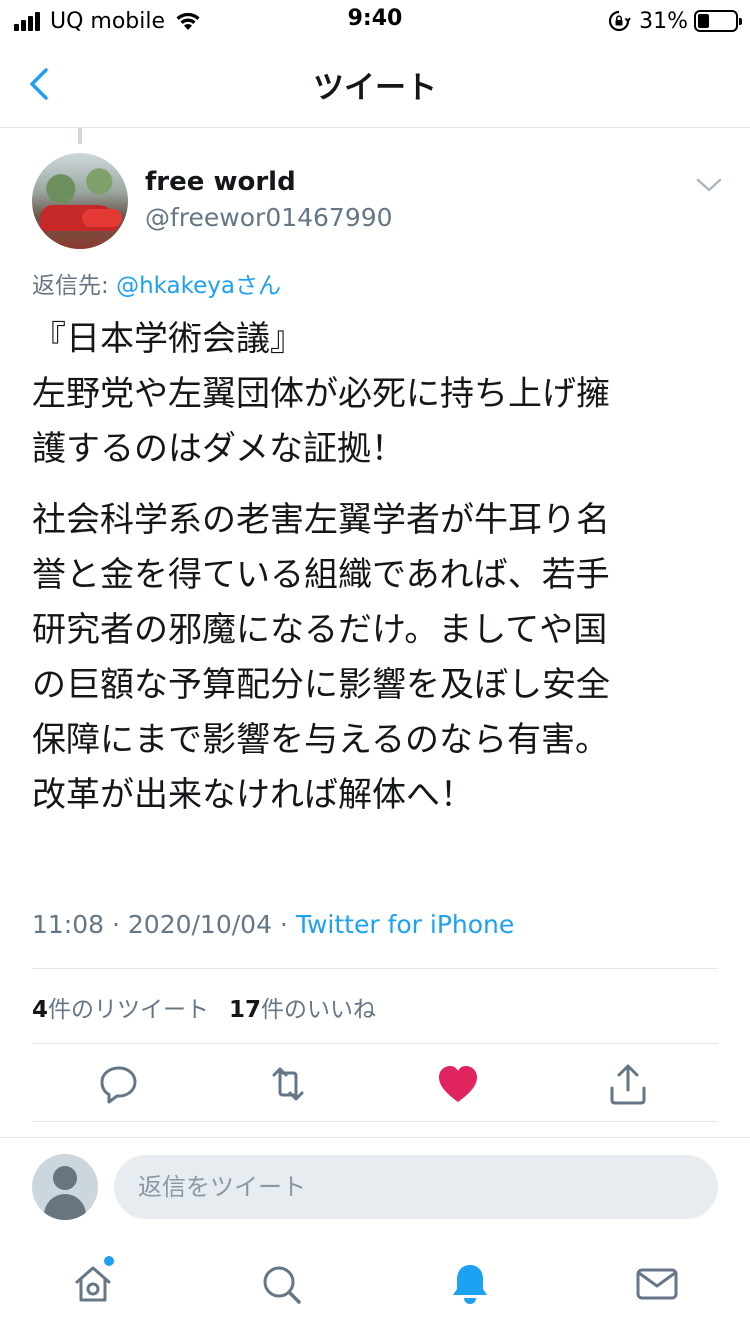 The width and height of the screenshot is (750, 1334). Describe the element at coordinates (416, 1187) in the screenshot. I see `reply-input: 返信をツイート` at that location.